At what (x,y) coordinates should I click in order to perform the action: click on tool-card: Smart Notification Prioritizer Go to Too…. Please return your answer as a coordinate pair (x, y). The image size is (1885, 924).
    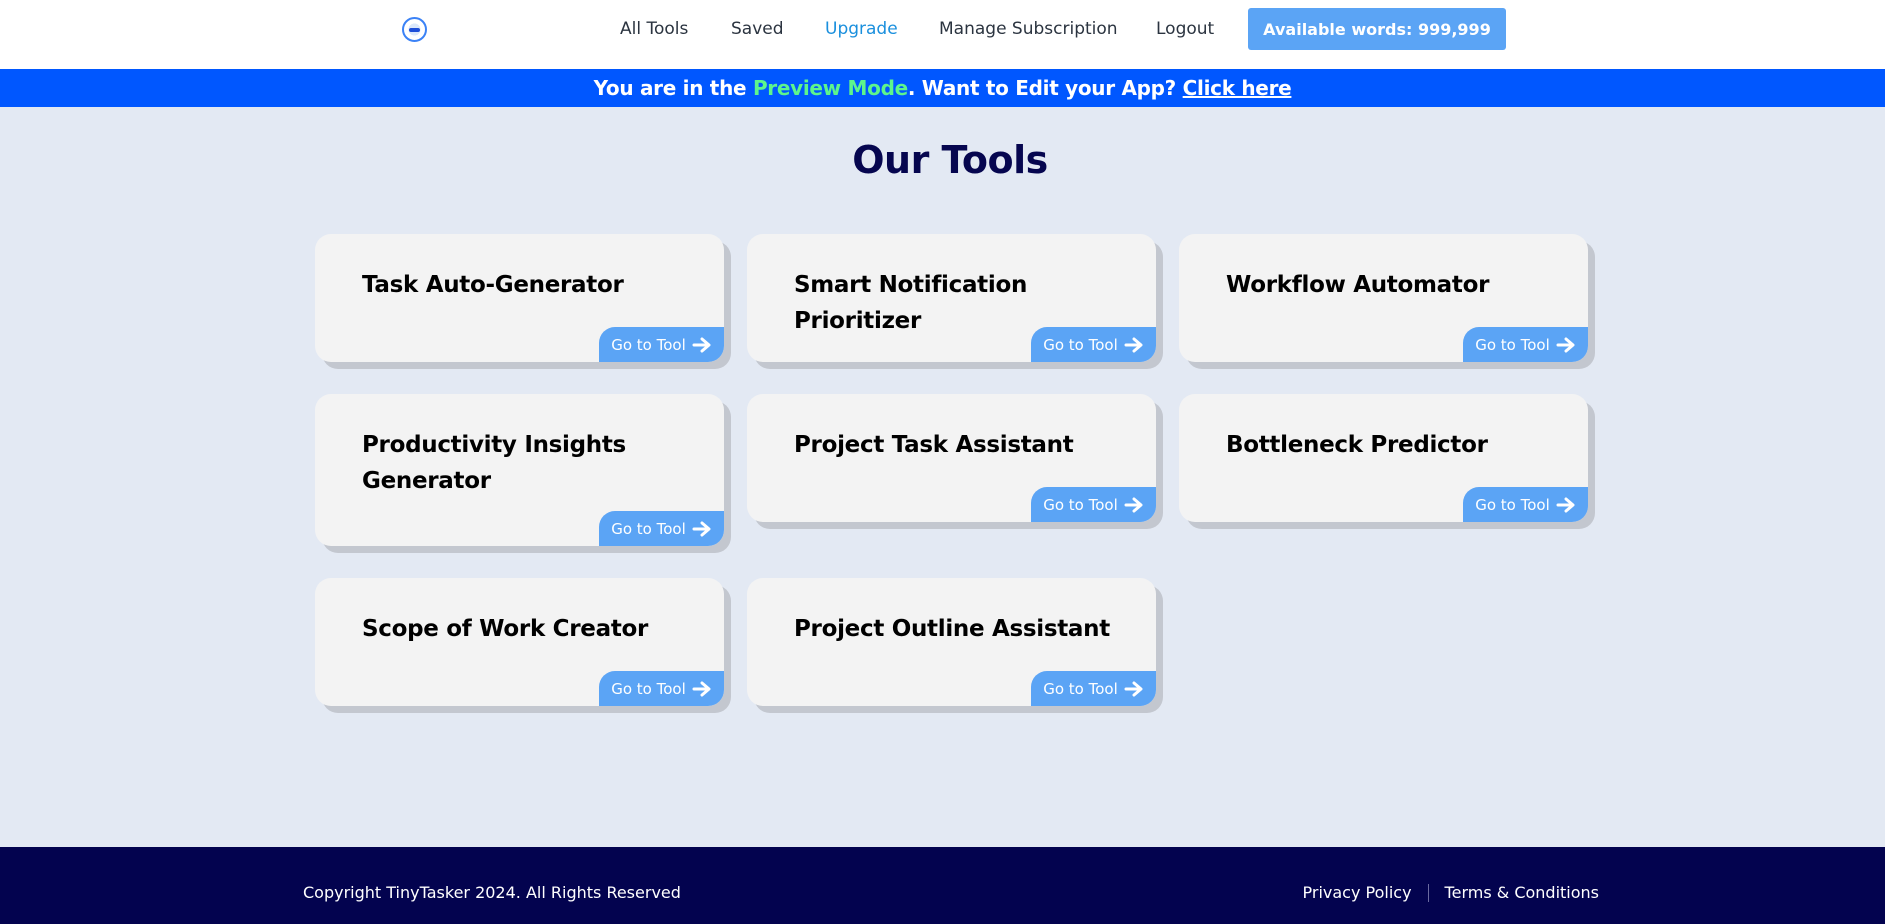
    Looking at the image, I should click on (951, 298).